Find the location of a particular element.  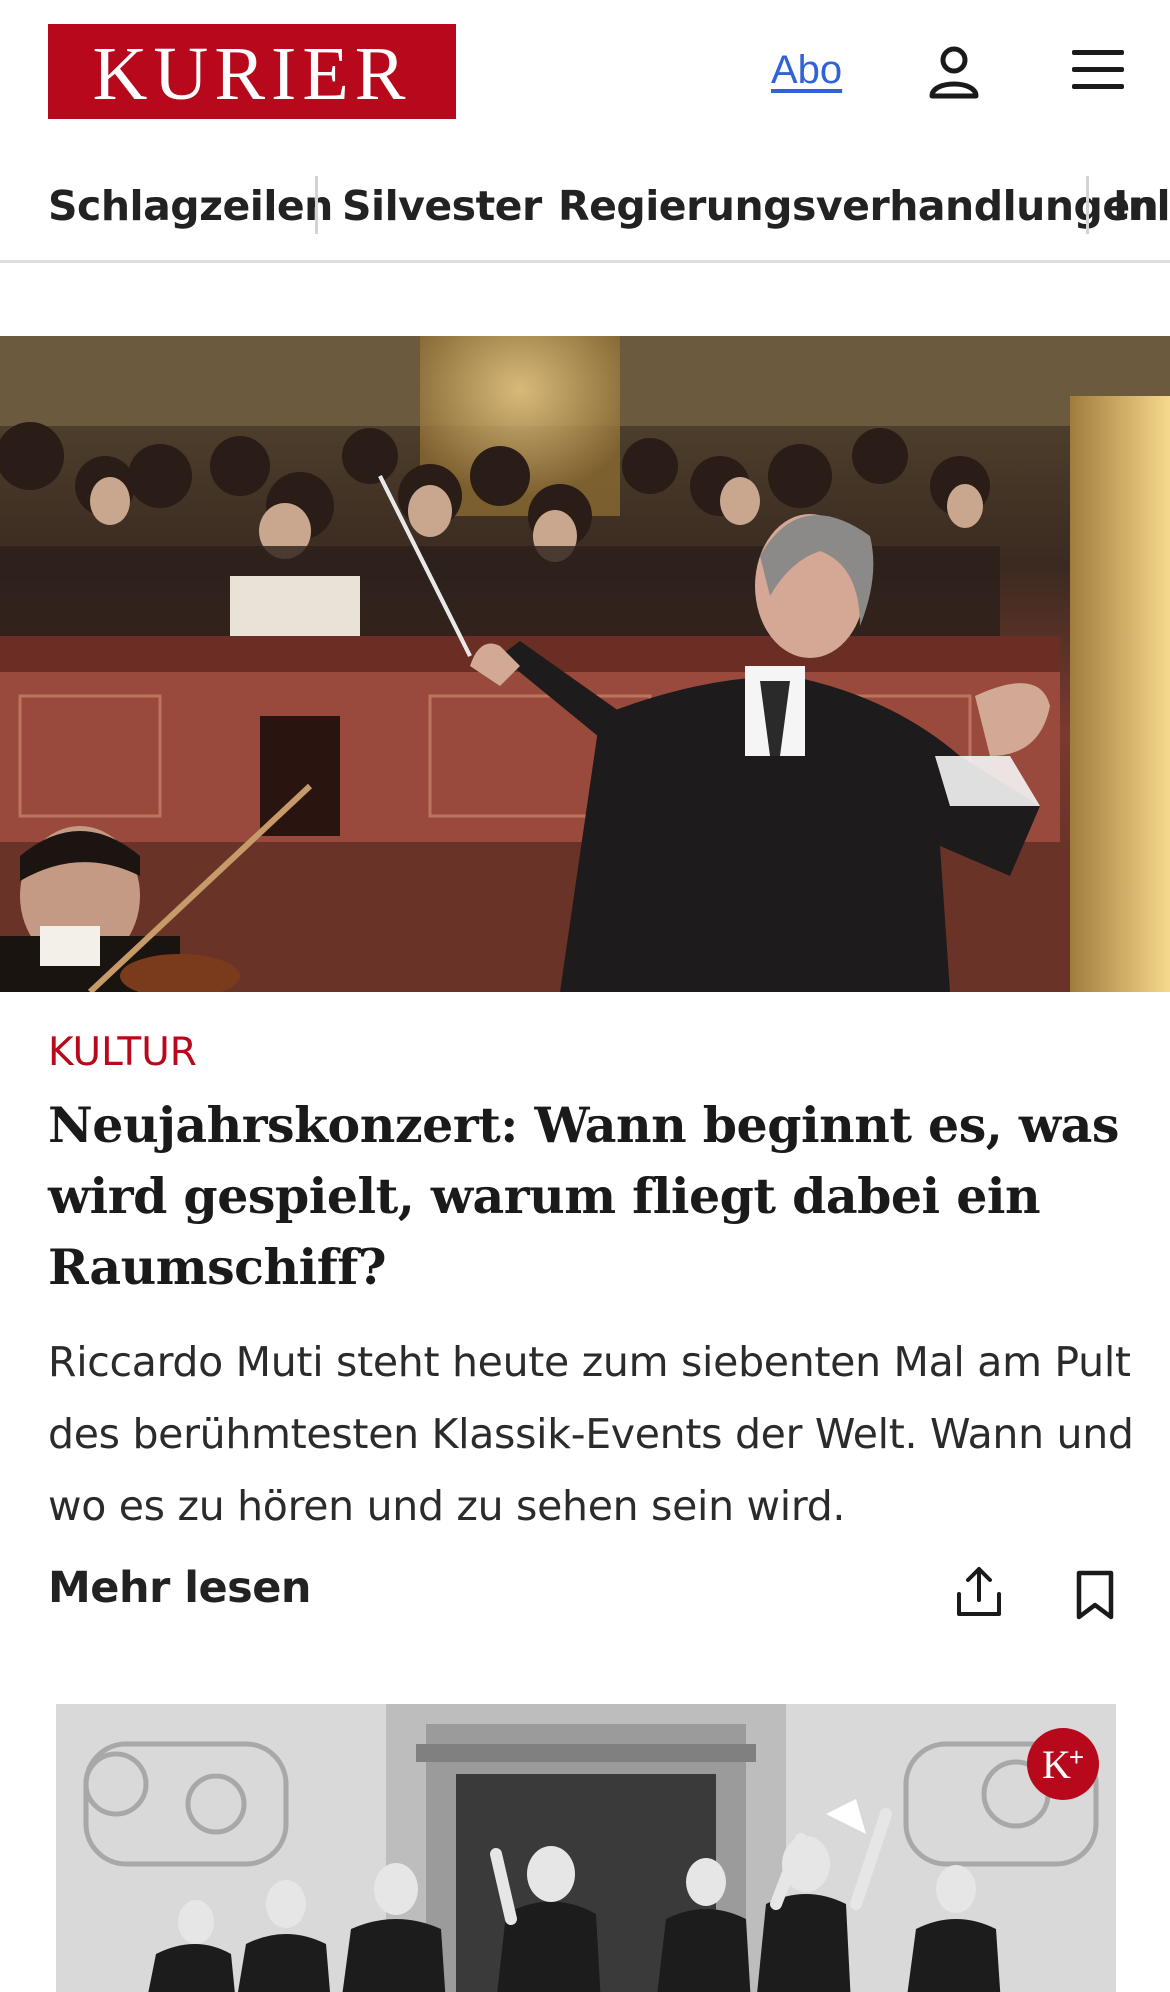

article-category: KULTUR is located at coordinates (122, 1052).